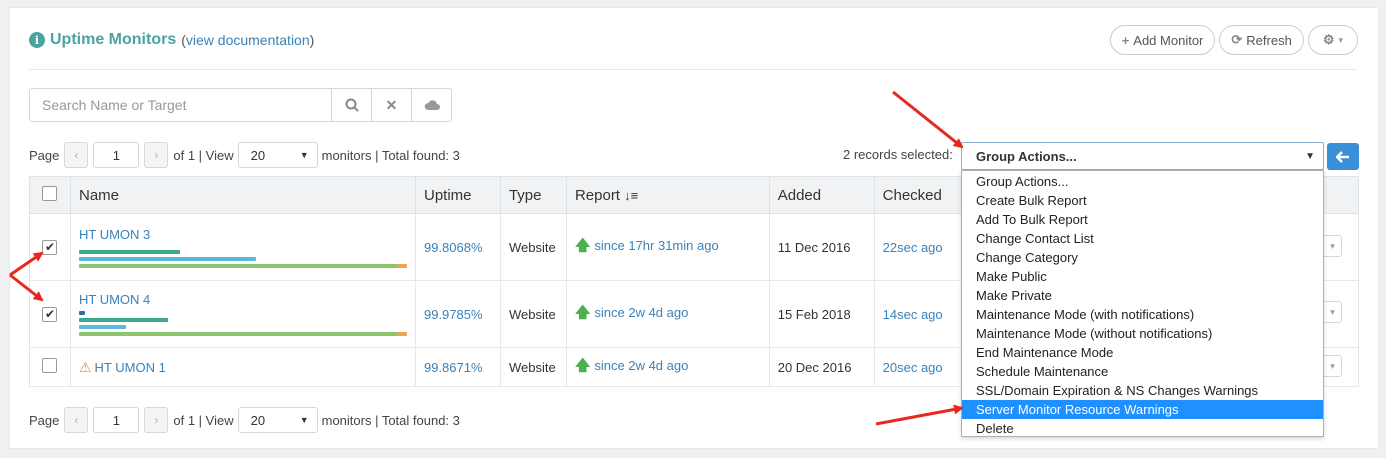 Image resolution: width=1386 pixels, height=458 pixels. I want to click on option-maintenance-with-notifications: Maintenance Mode (with notifications), so click(1142, 314).